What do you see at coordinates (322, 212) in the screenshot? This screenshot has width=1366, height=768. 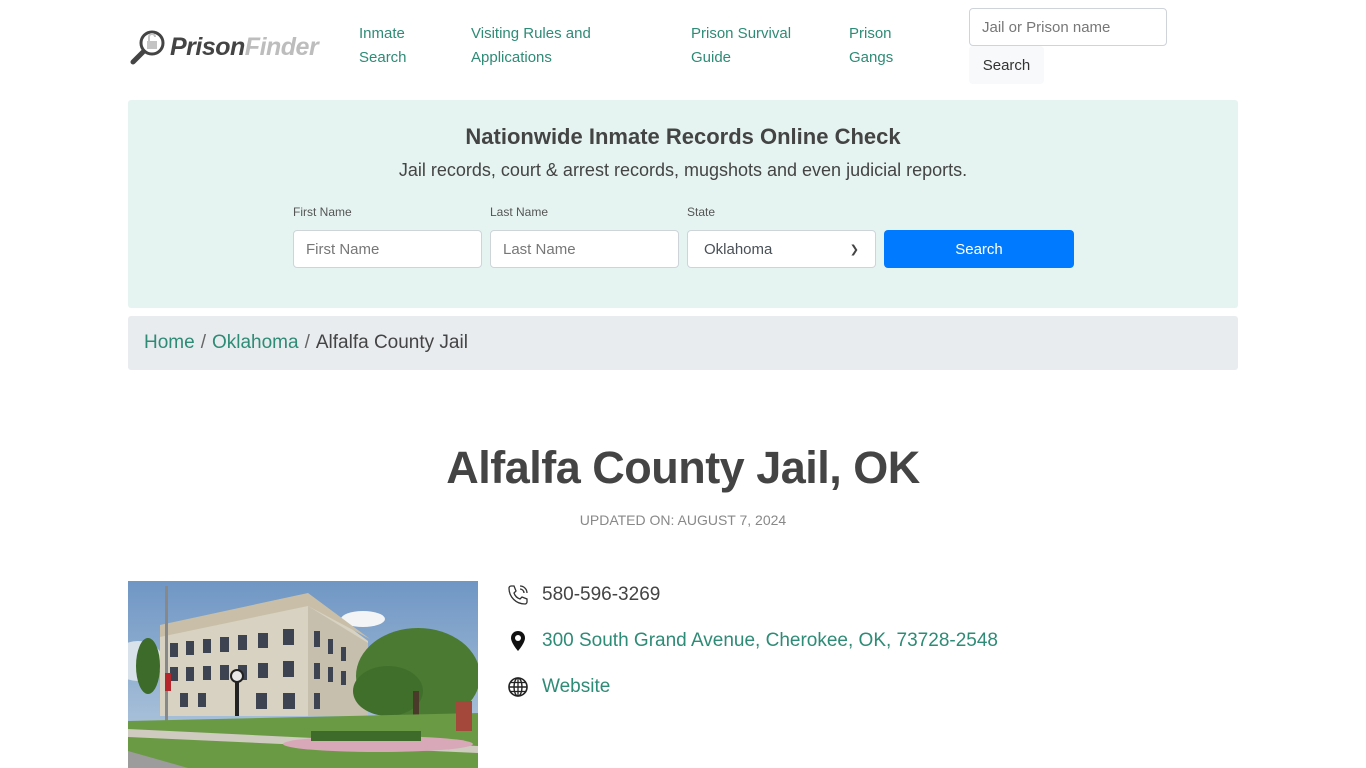 I see `first-name-label: First Name` at bounding box center [322, 212].